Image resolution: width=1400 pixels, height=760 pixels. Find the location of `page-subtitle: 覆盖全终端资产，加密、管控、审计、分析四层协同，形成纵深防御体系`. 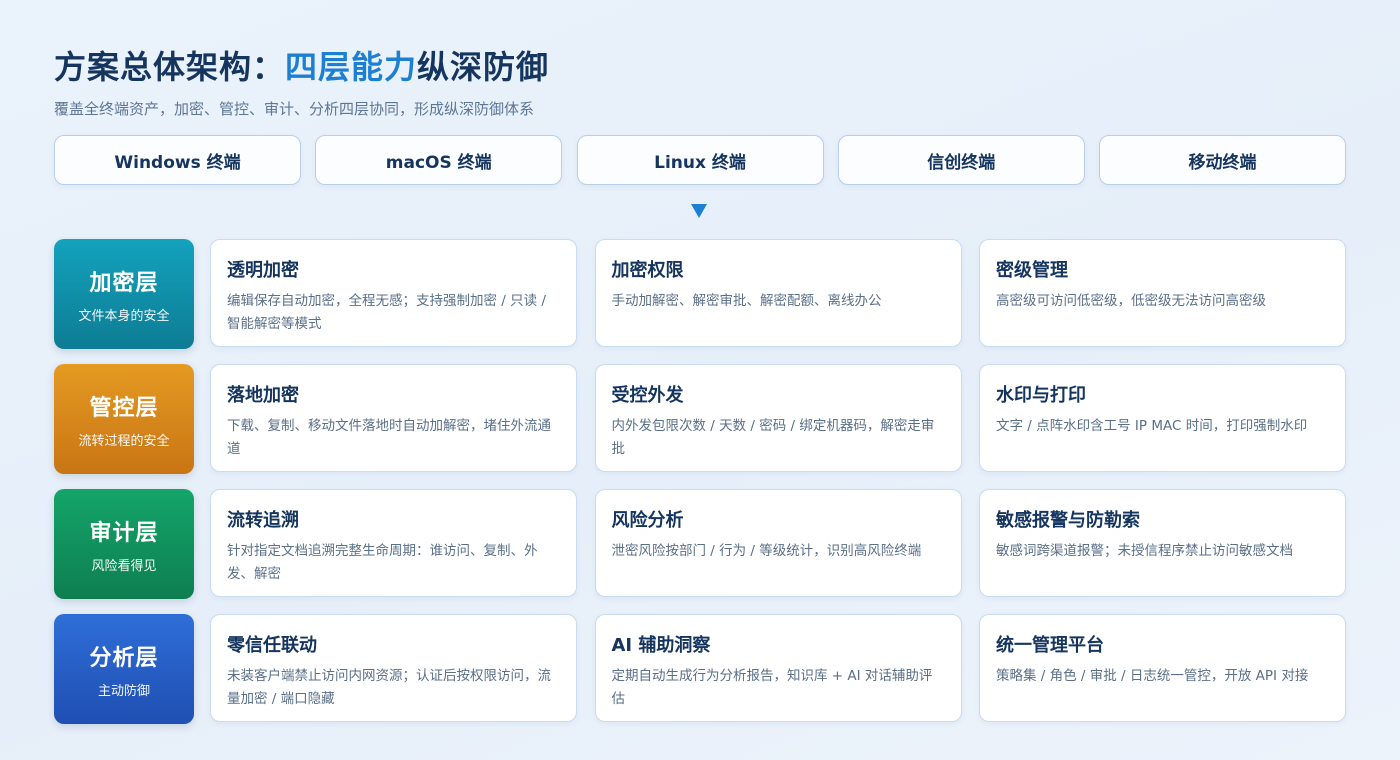

page-subtitle: 覆盖全终端资产，加密、管控、审计、分析四层协同，形成纵深防御体系 is located at coordinates (294, 109).